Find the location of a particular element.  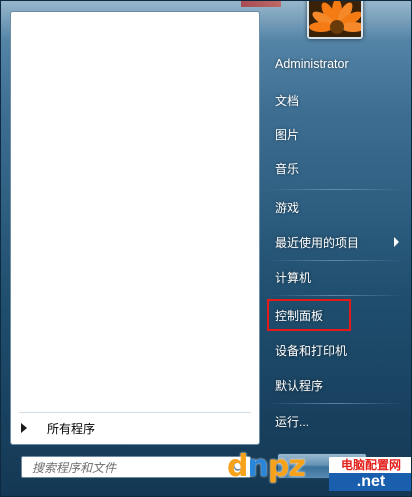

right-item-label: 计算机 is located at coordinates (293, 277).